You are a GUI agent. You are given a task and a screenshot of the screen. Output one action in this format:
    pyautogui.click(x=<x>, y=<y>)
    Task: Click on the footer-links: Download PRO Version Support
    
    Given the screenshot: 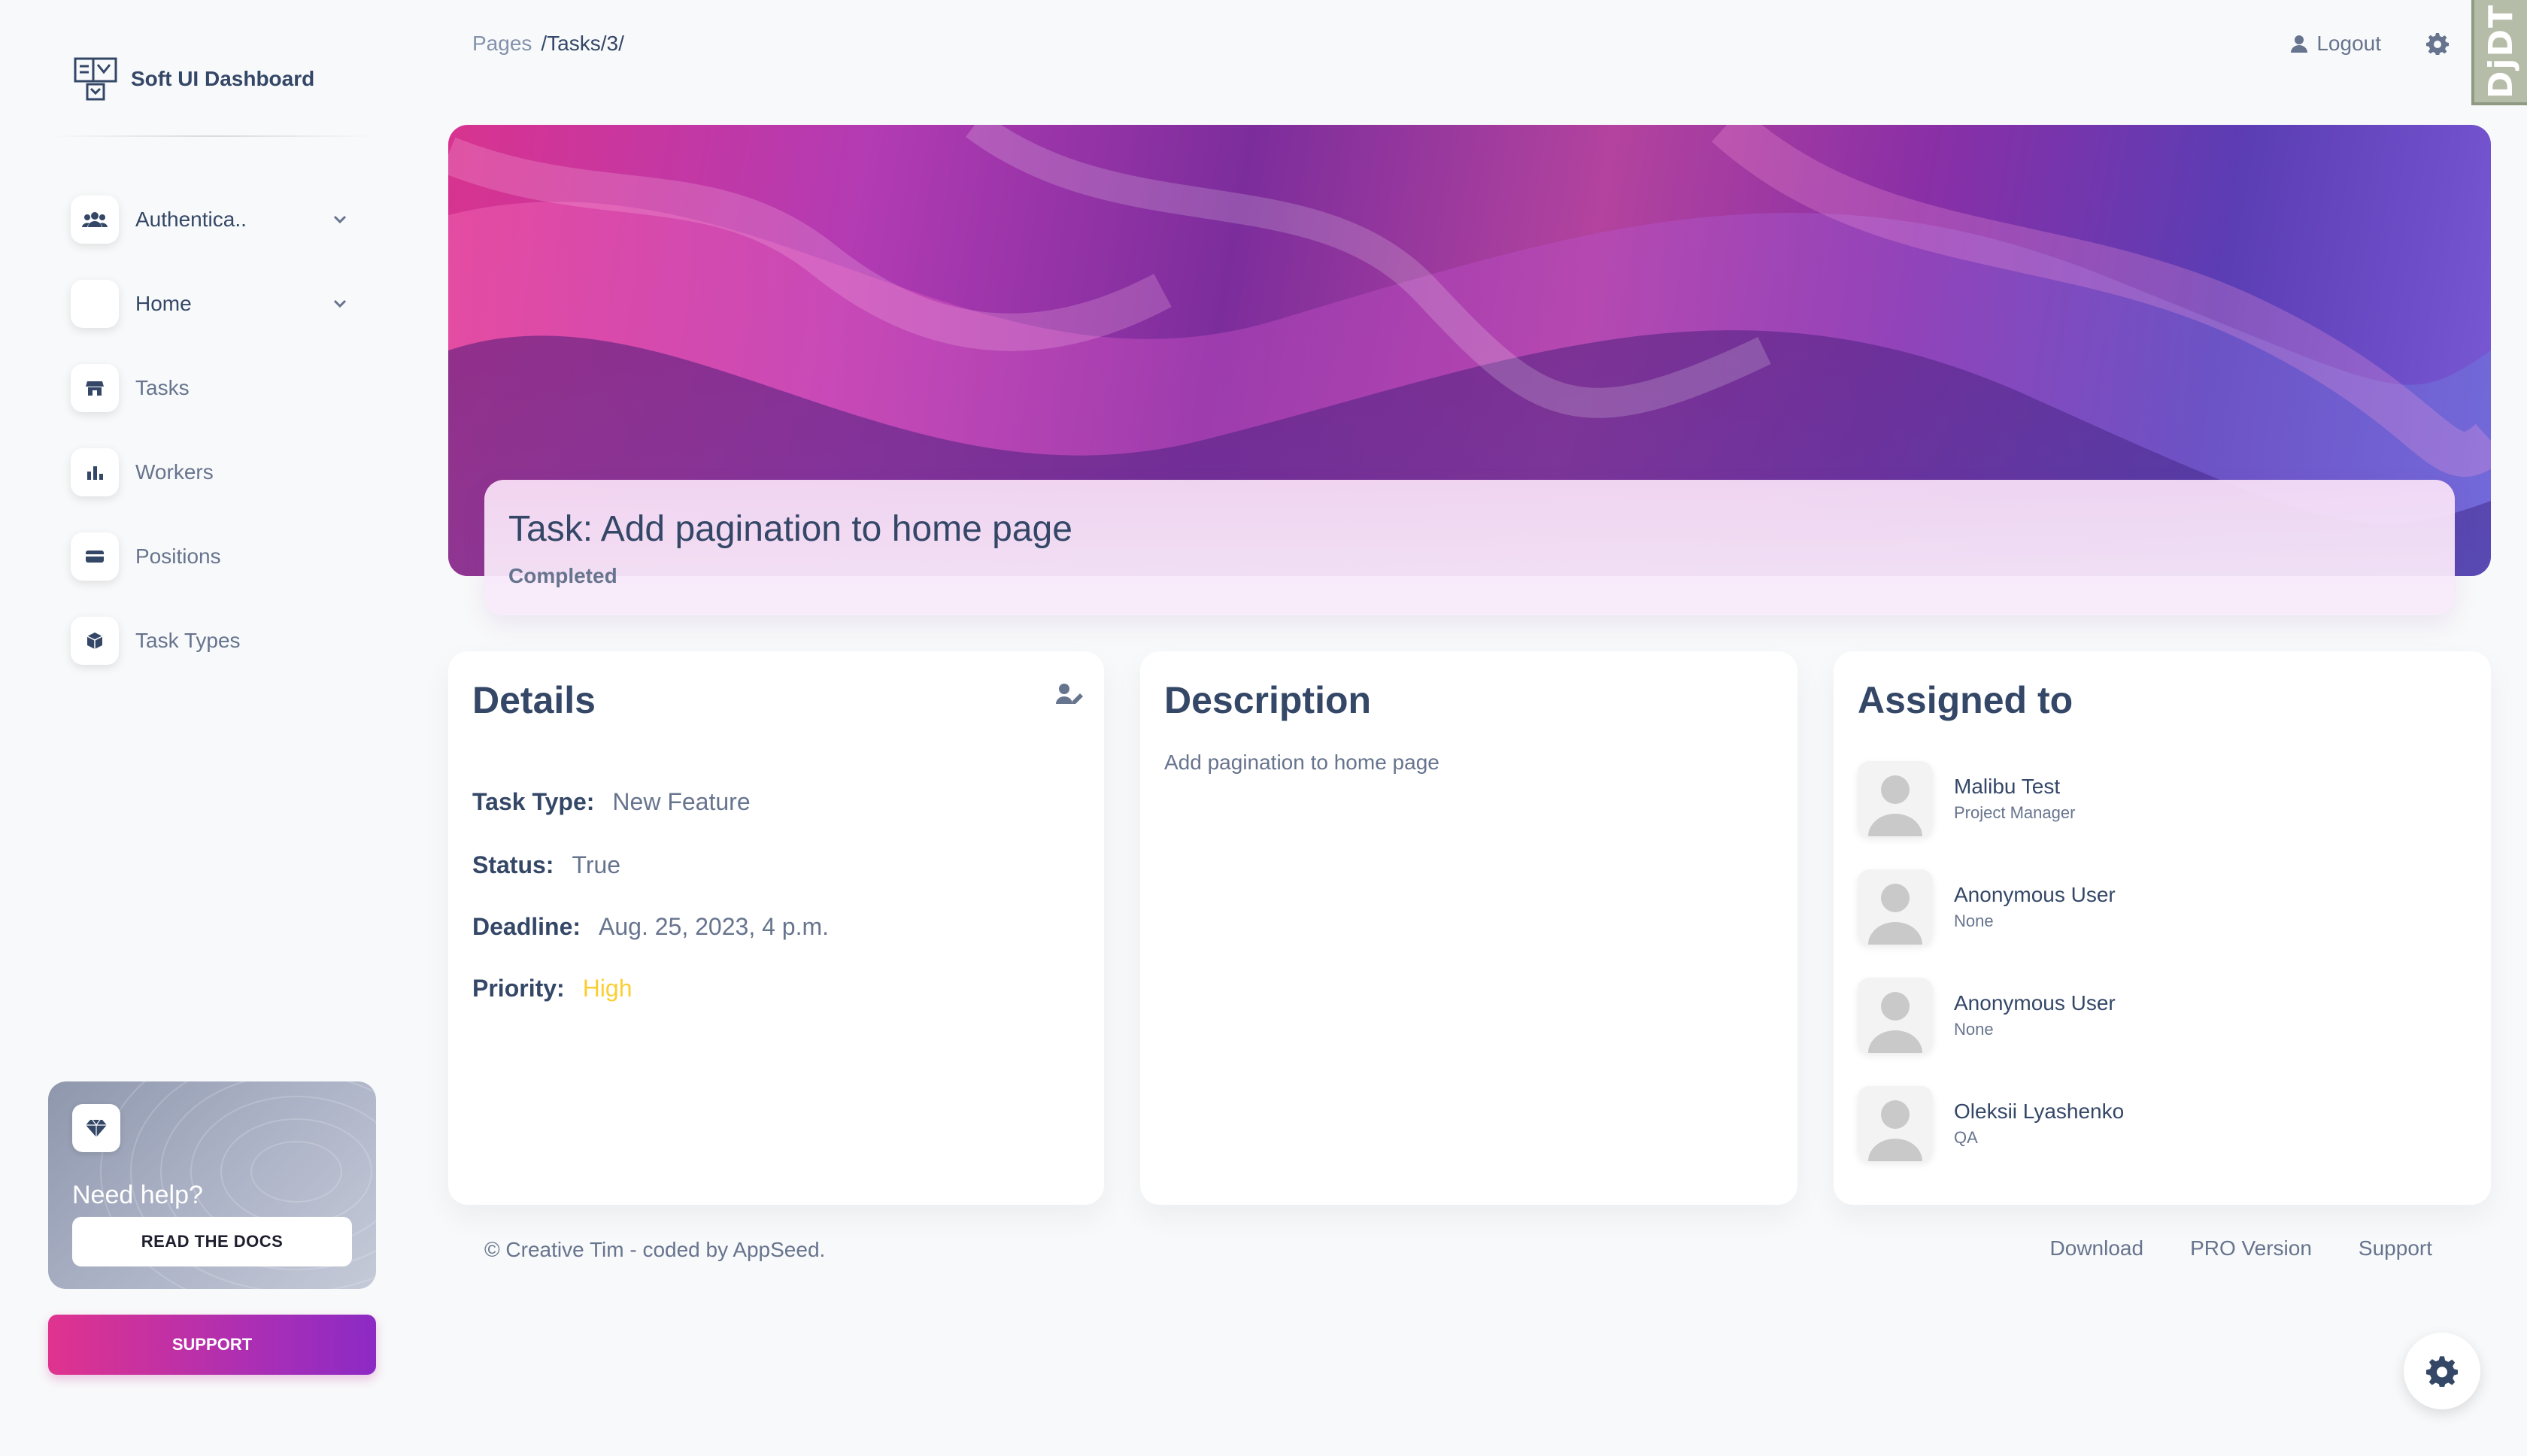 What is the action you would take?
    pyautogui.click(x=2241, y=1248)
    